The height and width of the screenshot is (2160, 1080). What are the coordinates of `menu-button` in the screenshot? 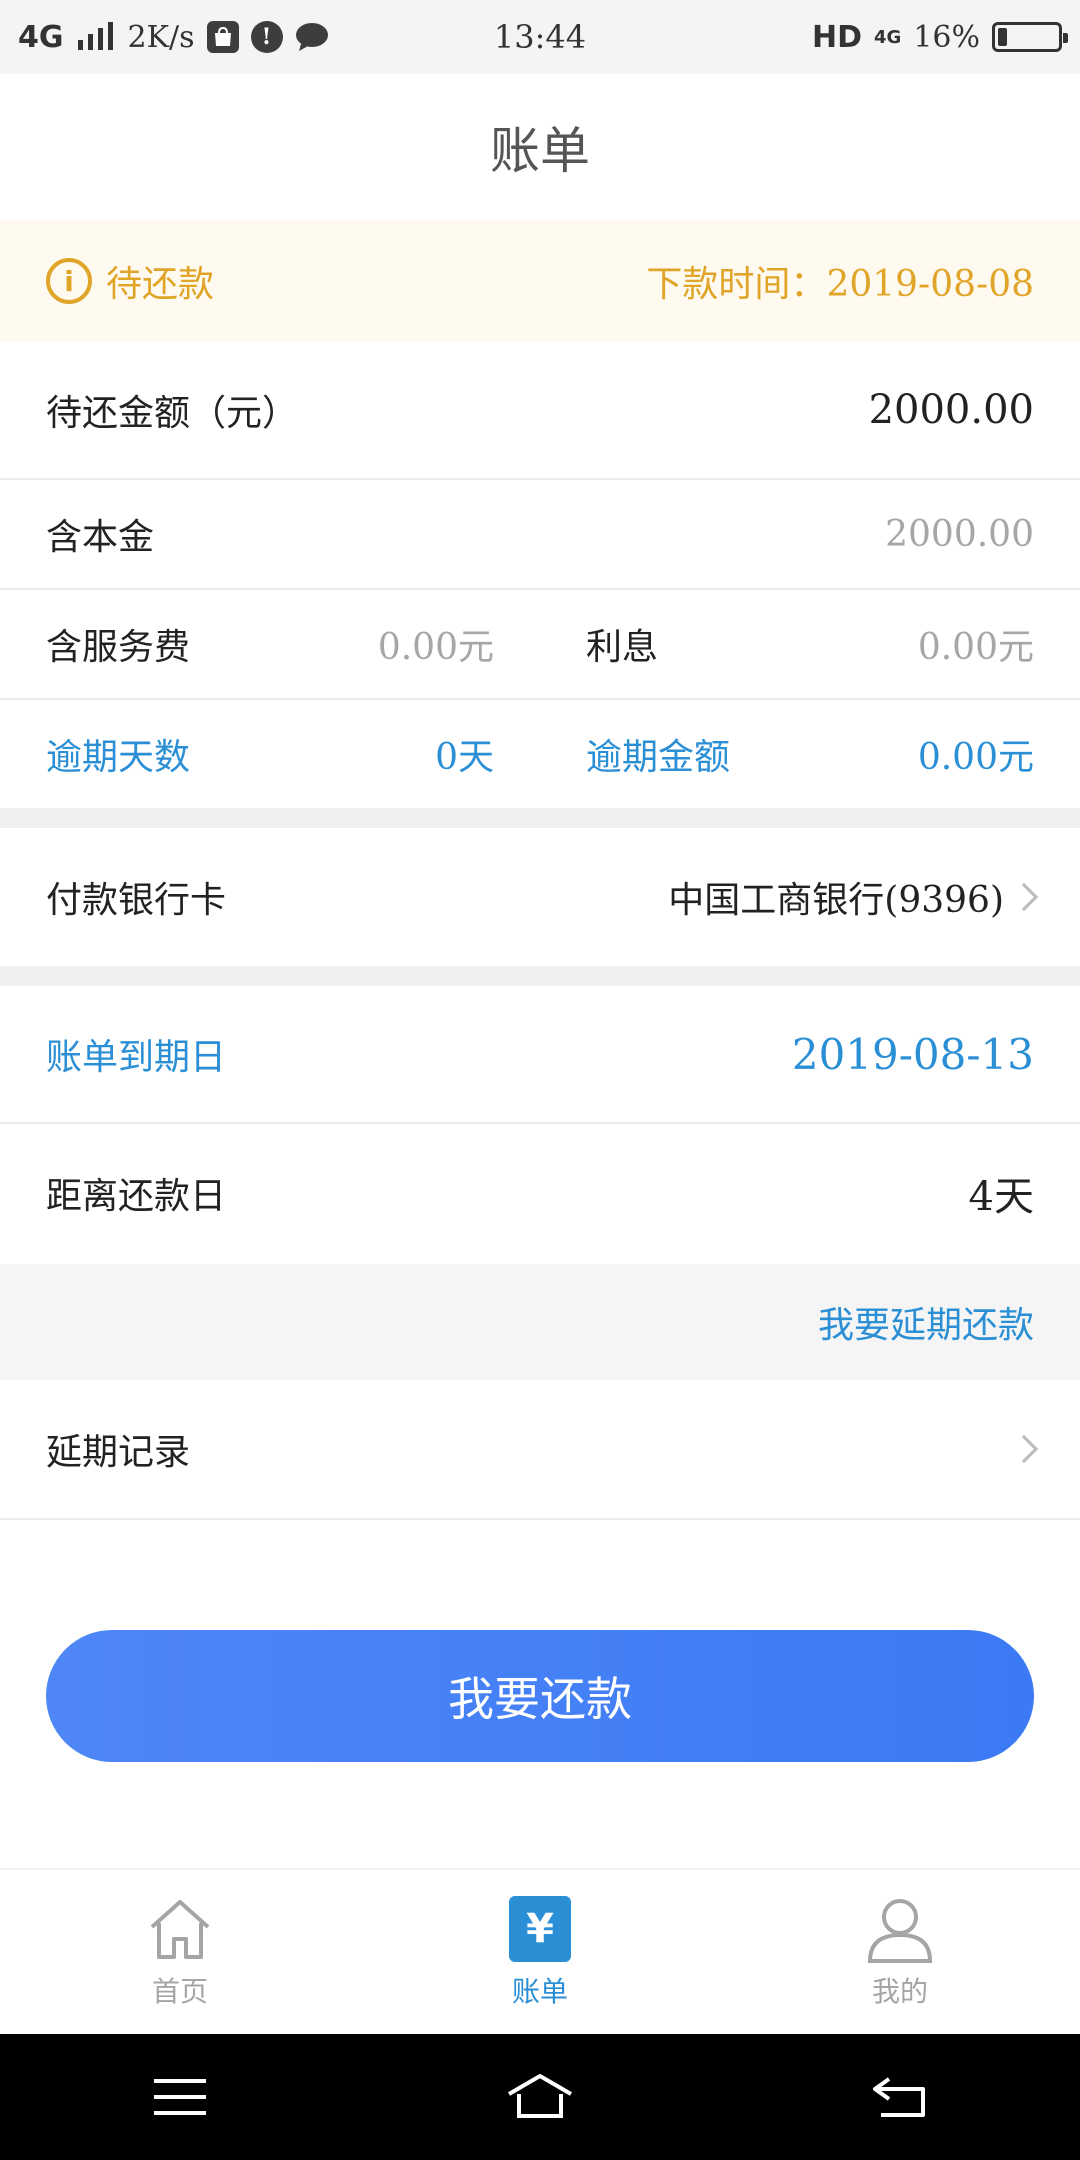 It's located at (180, 2097).